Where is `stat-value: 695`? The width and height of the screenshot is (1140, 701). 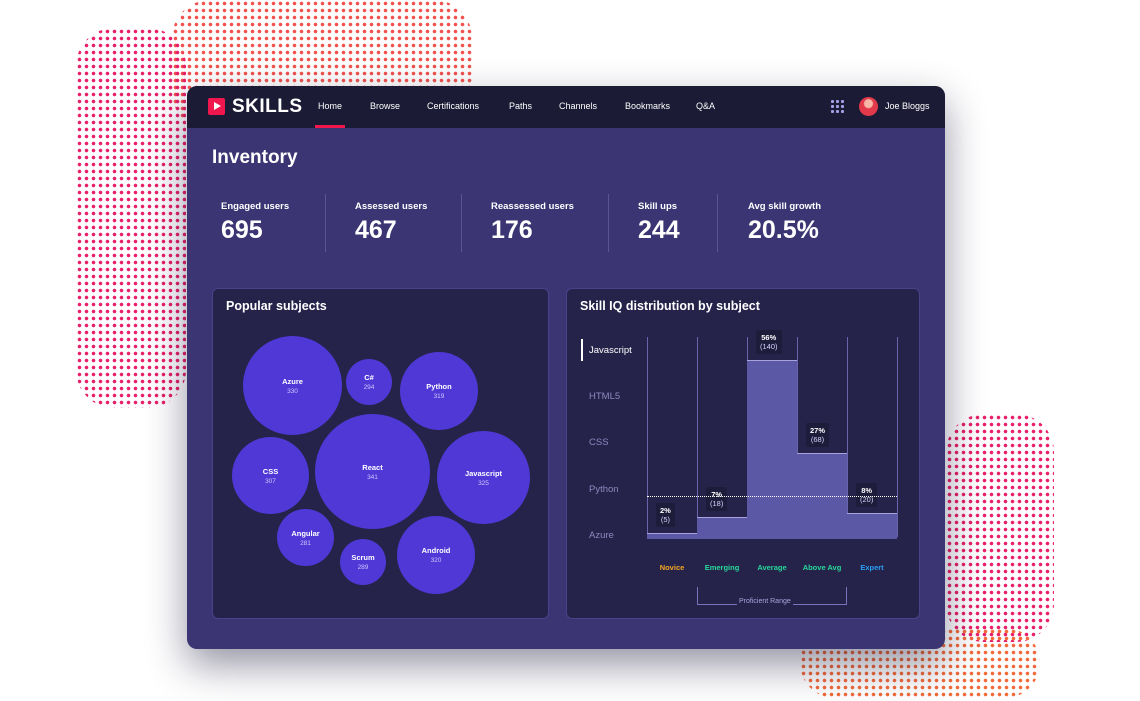
stat-value: 695 is located at coordinates (242, 230).